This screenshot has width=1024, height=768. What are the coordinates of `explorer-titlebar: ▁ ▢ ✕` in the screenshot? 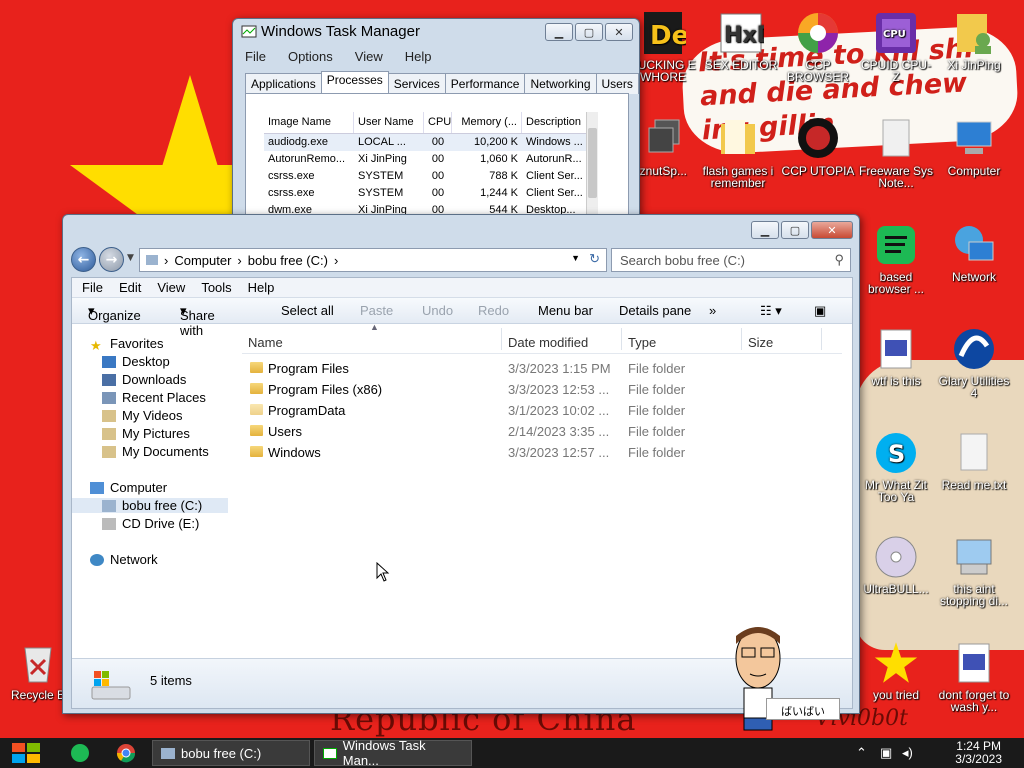 It's located at (461, 228).